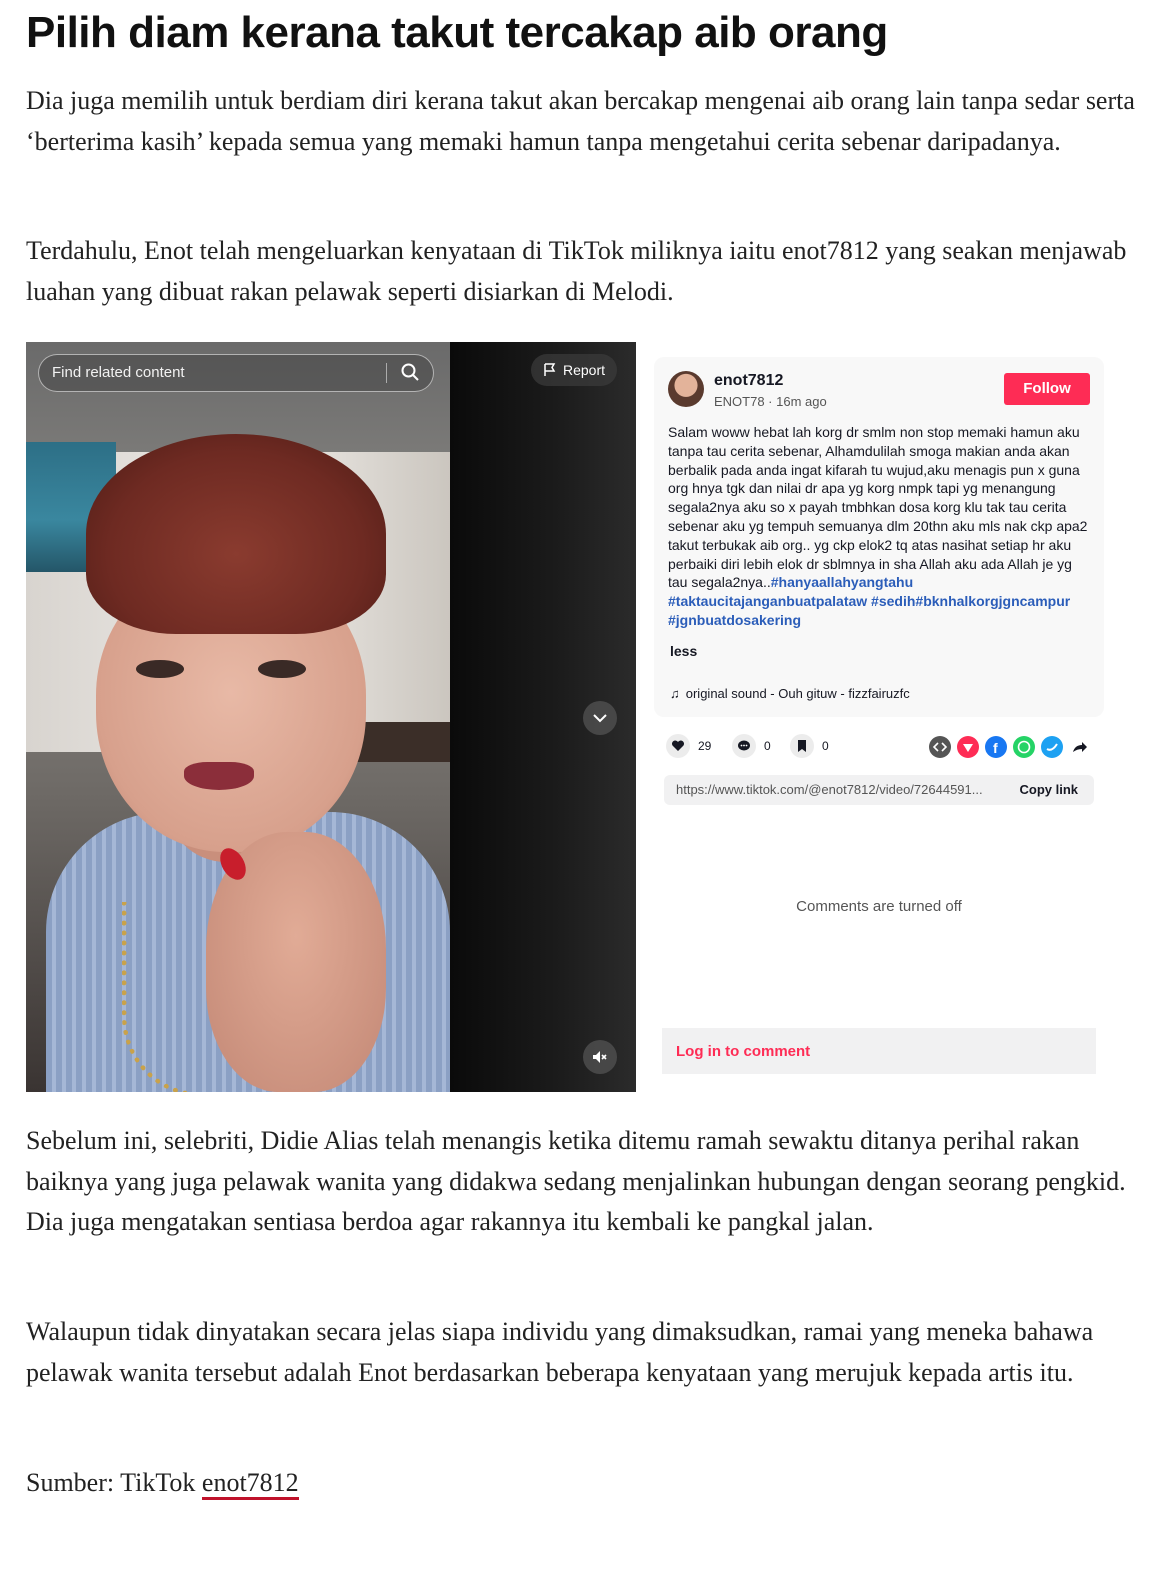 The width and height of the screenshot is (1157, 1587). What do you see at coordinates (600, 718) in the screenshot?
I see `next-video-button` at bounding box center [600, 718].